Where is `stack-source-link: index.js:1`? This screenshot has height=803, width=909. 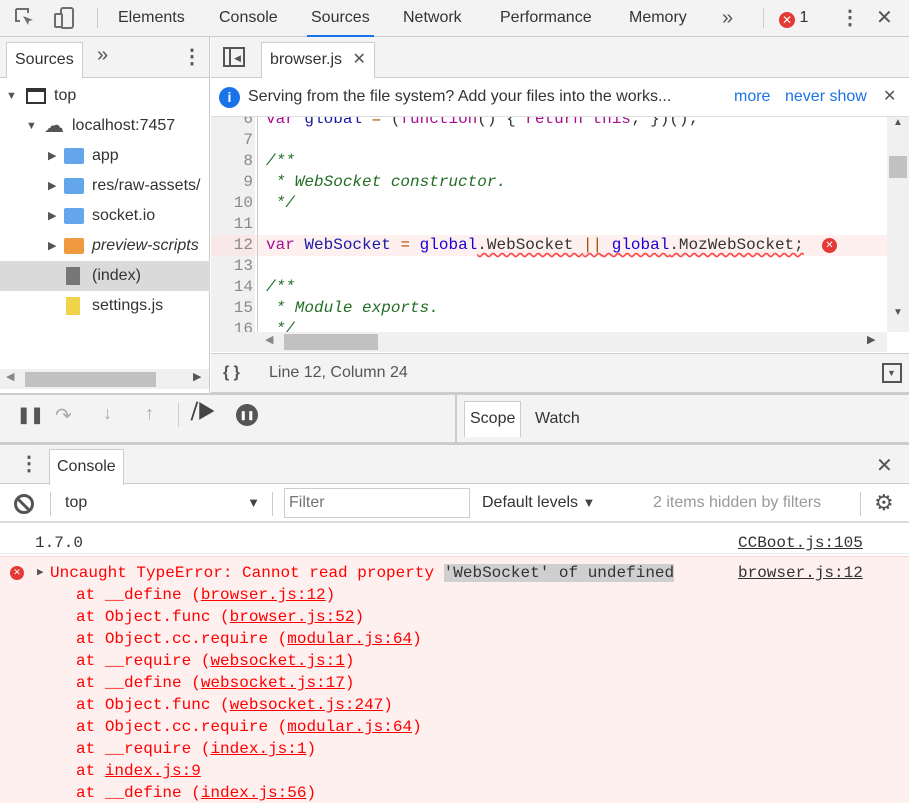
stack-source-link: index.js:1 is located at coordinates (258, 749).